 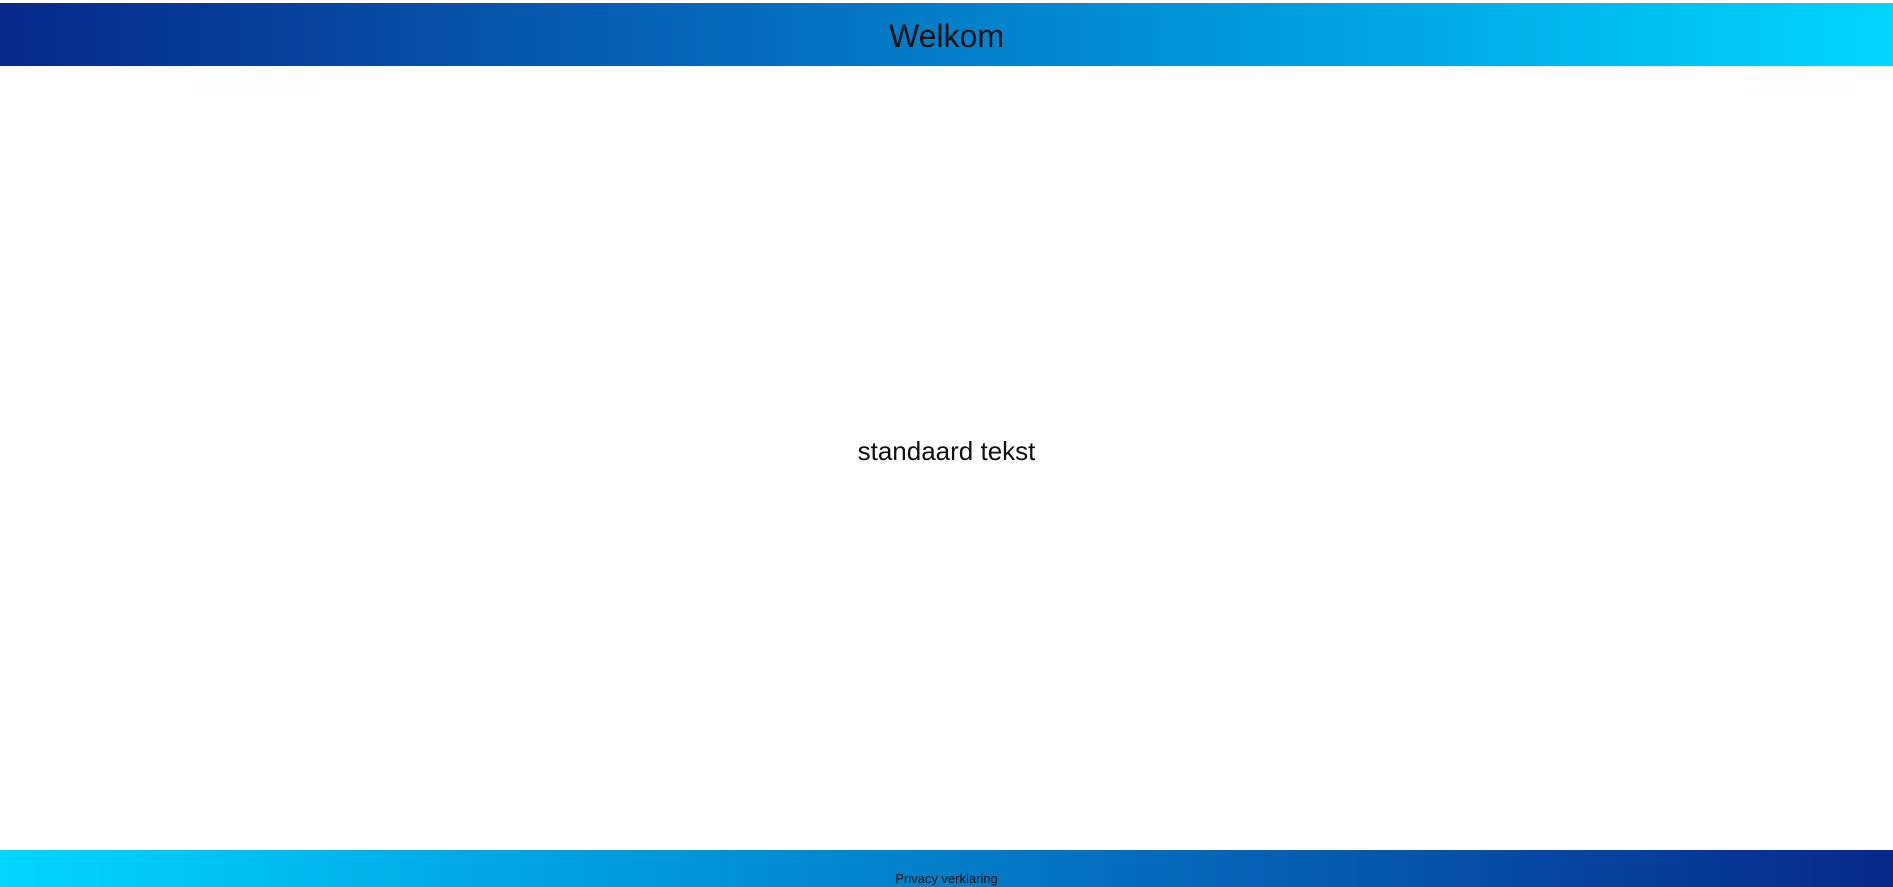 What do you see at coordinates (946, 868) in the screenshot?
I see `footer-bar: Privacy verklaring` at bounding box center [946, 868].